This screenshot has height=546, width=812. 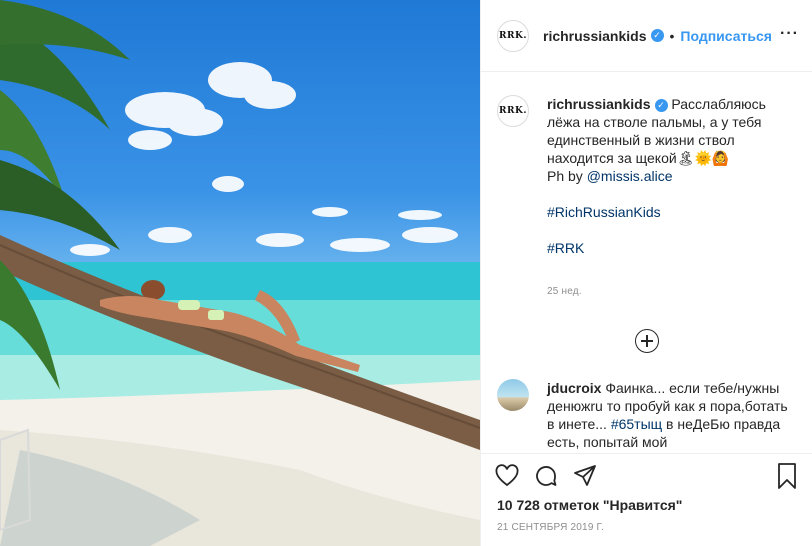 What do you see at coordinates (585, 477) in the screenshot?
I see `share-icon` at bounding box center [585, 477].